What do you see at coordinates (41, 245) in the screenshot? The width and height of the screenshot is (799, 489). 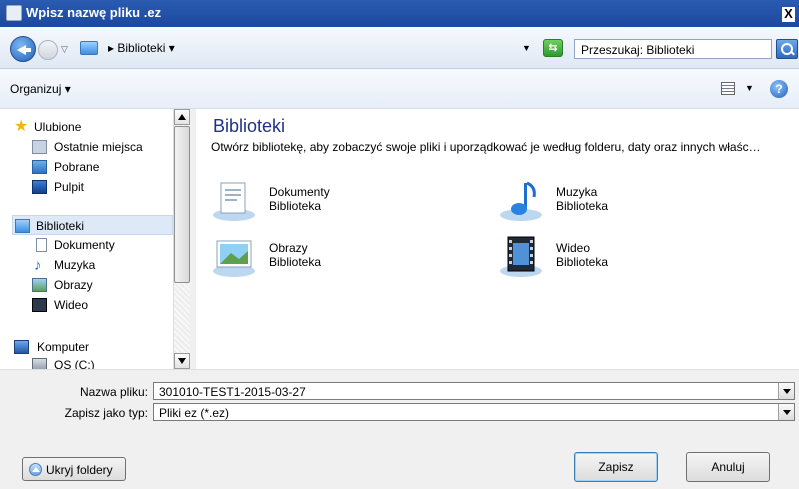 I see `document-icon` at bounding box center [41, 245].